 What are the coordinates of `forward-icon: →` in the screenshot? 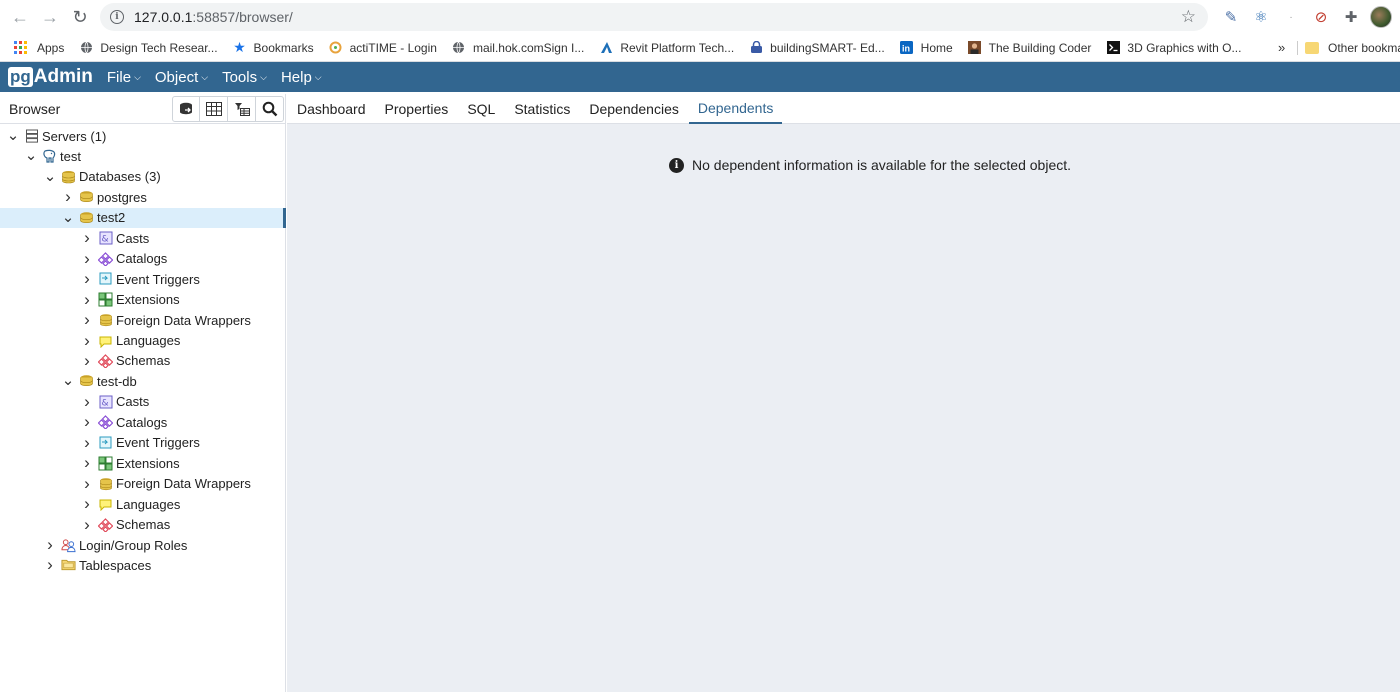 It's located at (50, 17).